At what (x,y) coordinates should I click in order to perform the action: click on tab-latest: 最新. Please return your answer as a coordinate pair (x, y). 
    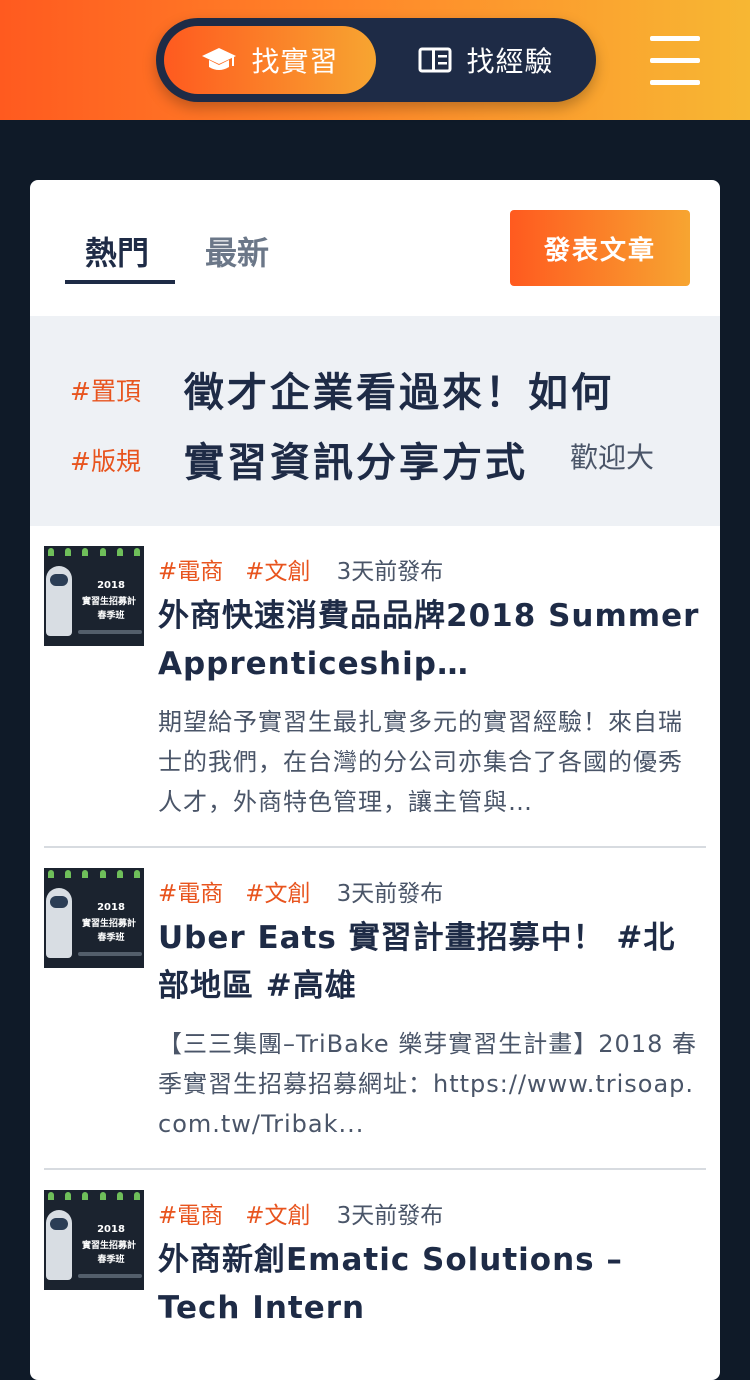
    Looking at the image, I should click on (237, 251).